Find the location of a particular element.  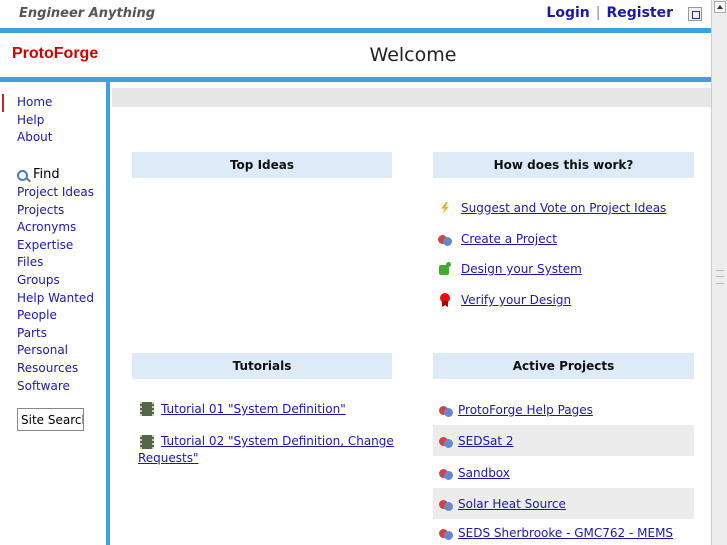

how-item-suggest: Suggest and Vote on Project Ideas is located at coordinates (552, 208).